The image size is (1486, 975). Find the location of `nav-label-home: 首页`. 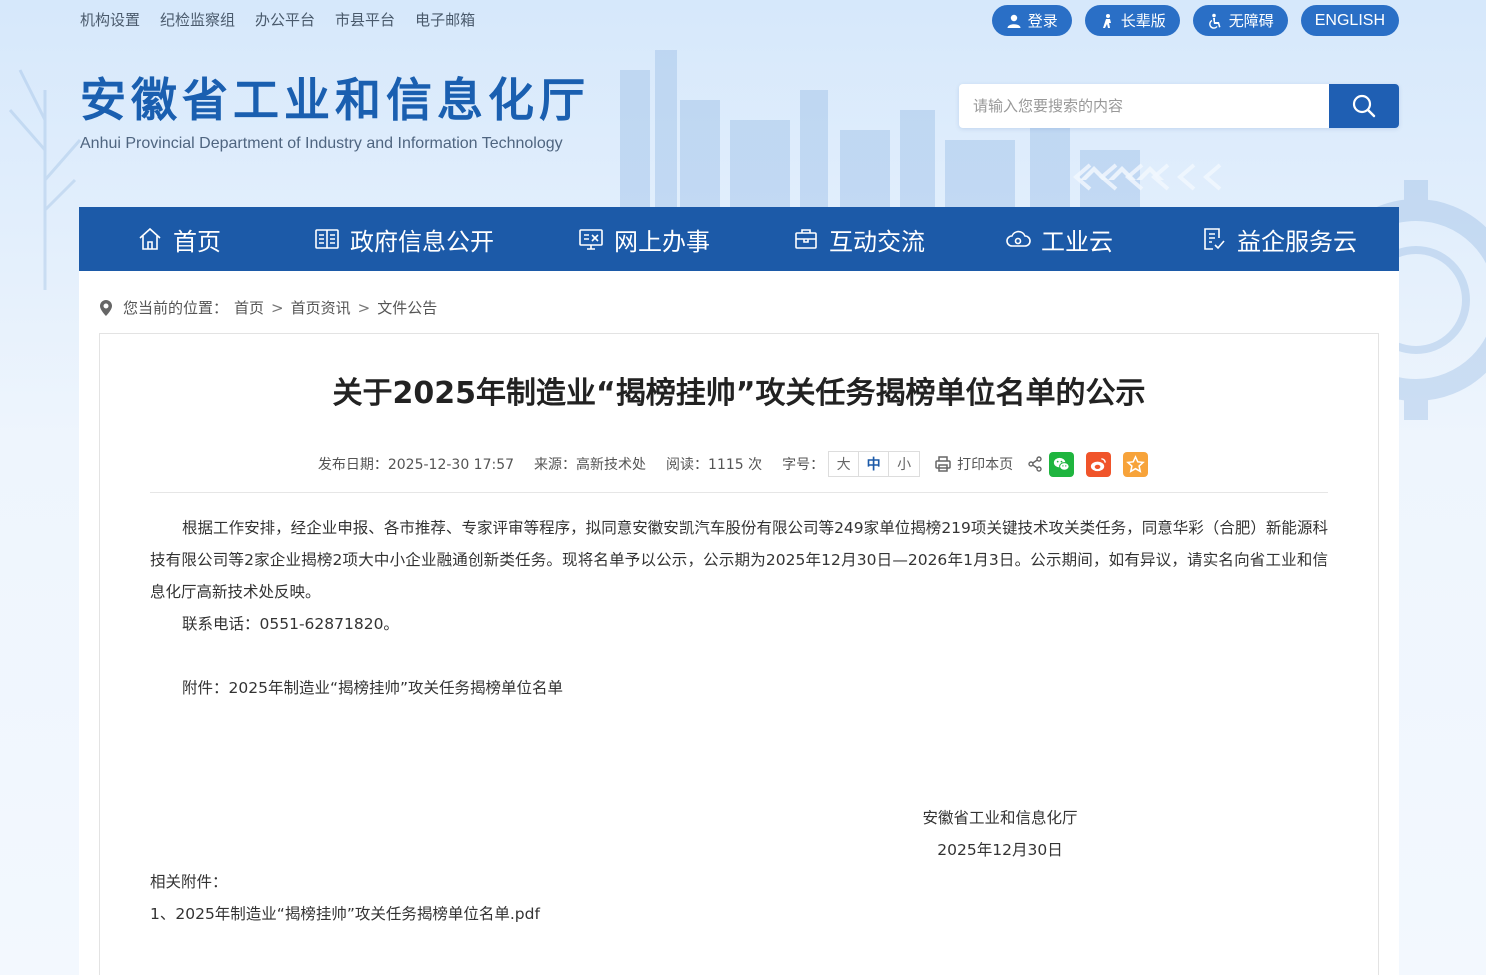

nav-label-home: 首页 is located at coordinates (197, 241).